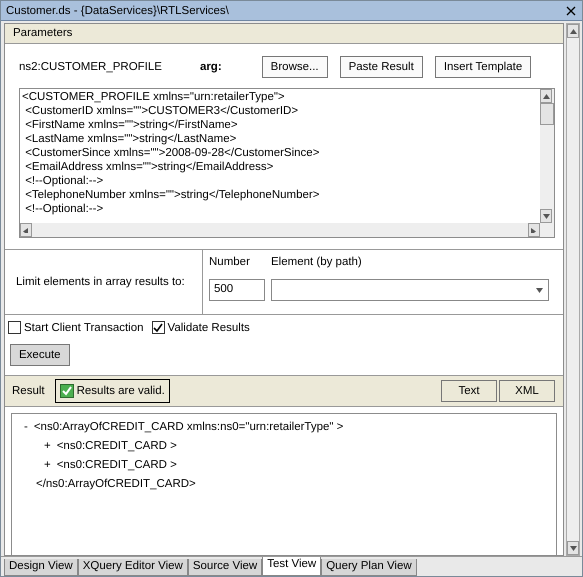 The image size is (583, 577). What do you see at coordinates (381, 67) in the screenshot?
I see `toolbar-button: Paste Result` at bounding box center [381, 67].